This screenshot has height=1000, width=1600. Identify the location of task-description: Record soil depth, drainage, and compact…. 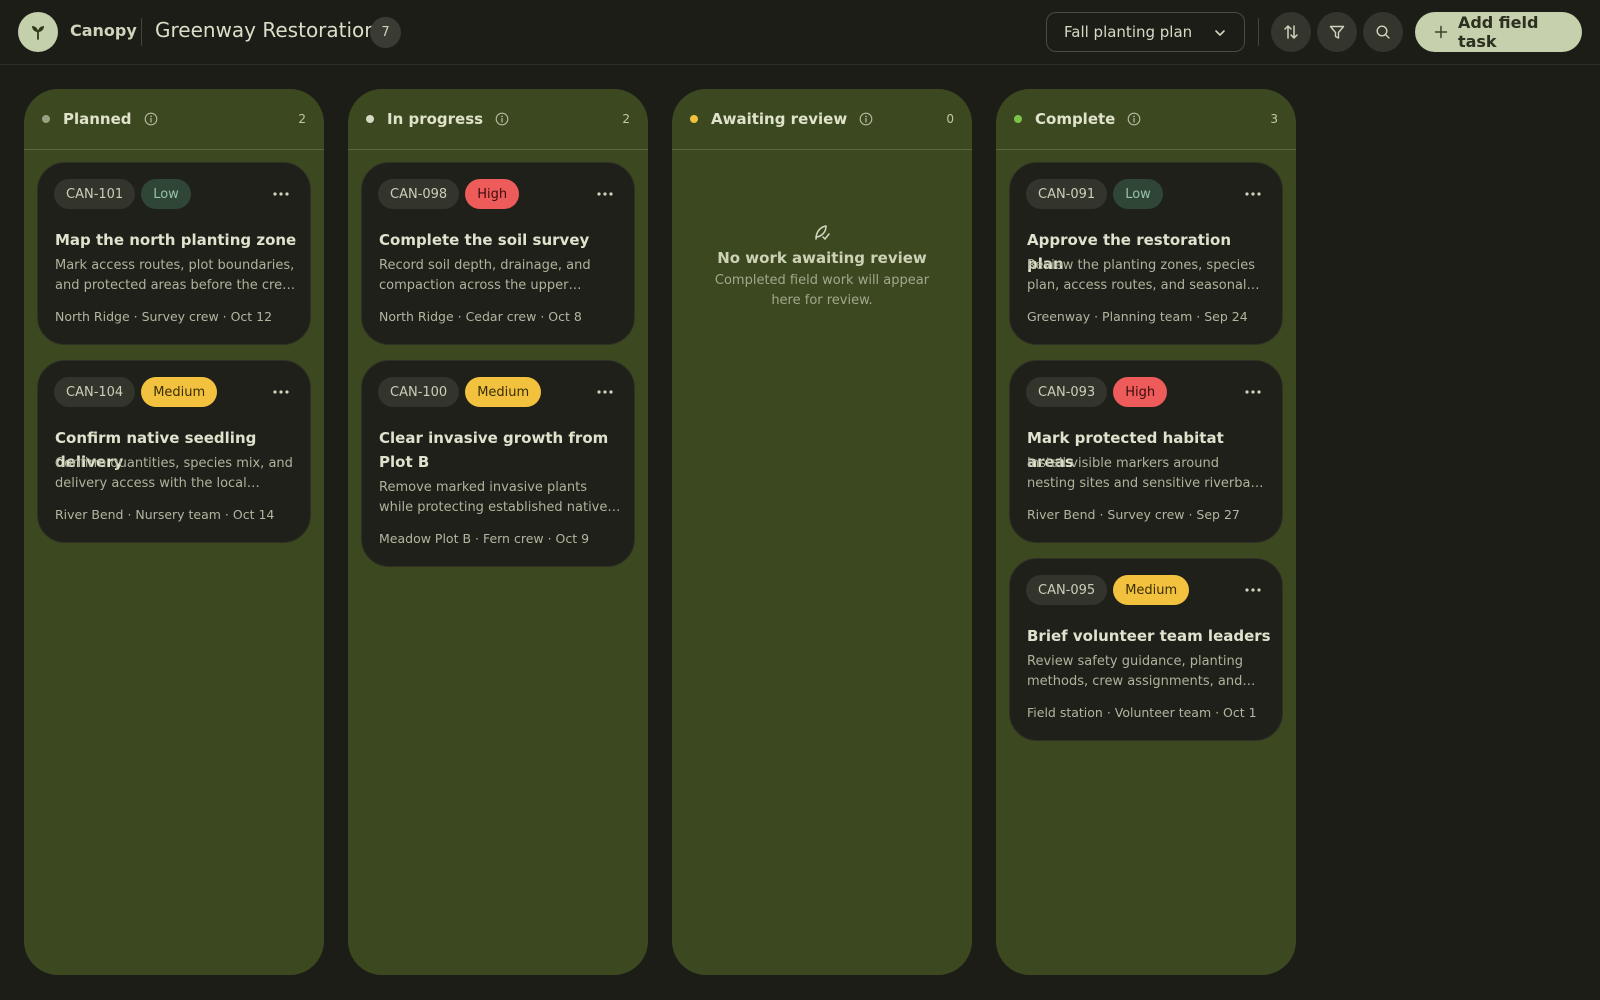
(485, 275).